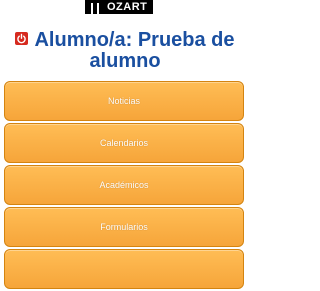 Image resolution: width=320 pixels, height=291 pixels. I want to click on menu-item-noticias: Noticias, so click(124, 101).